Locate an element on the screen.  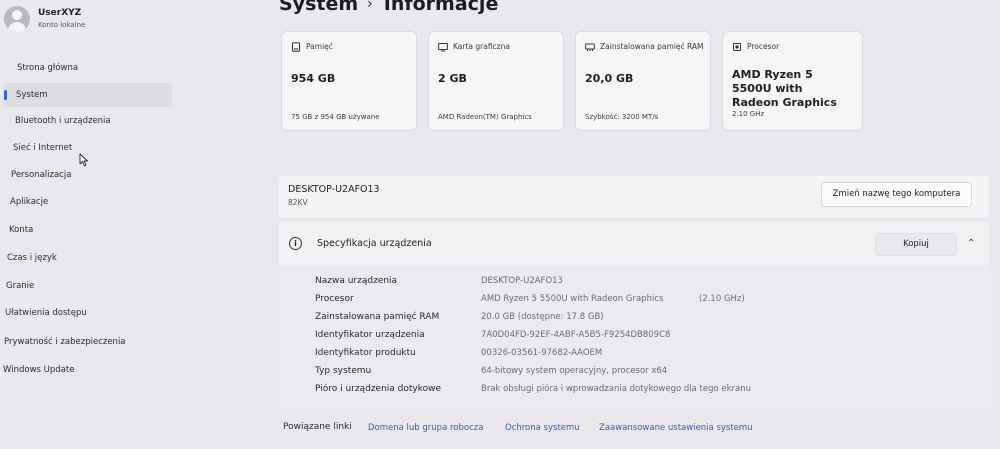
sidebar-item-bluetooth: Bluetooth i urządzenia is located at coordinates (63, 121).